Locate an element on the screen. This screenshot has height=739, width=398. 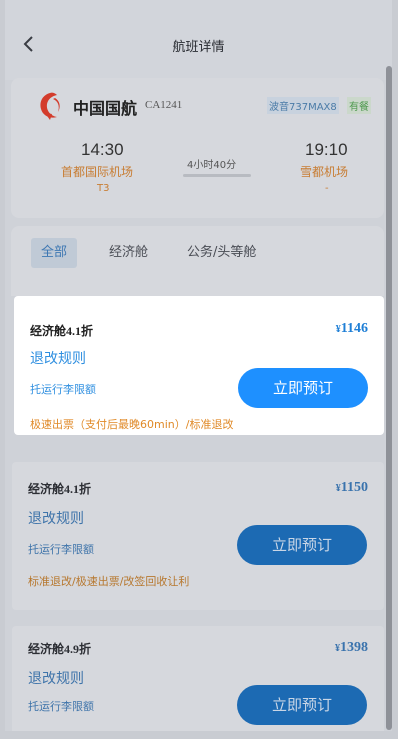
offer-price: ¥1398 is located at coordinates (351, 648).